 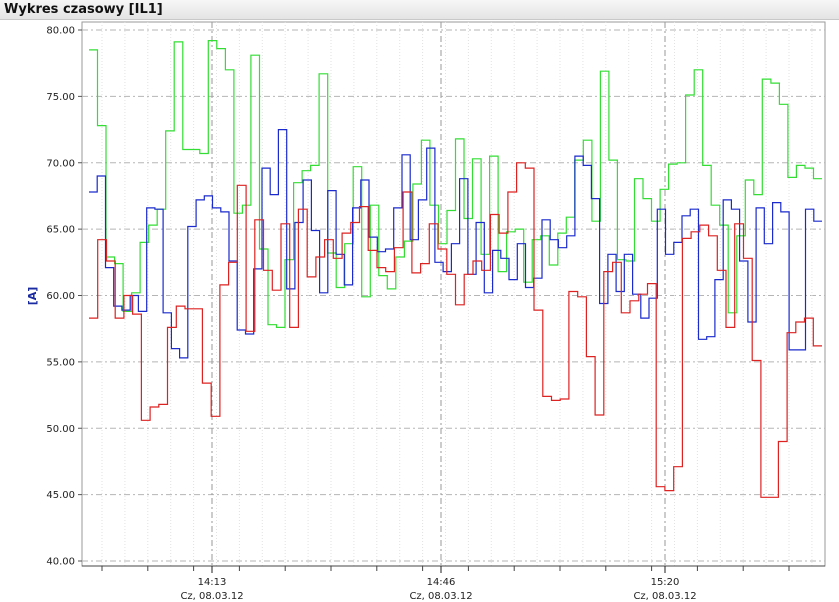 What do you see at coordinates (60, 562) in the screenshot?
I see `y-tick-label: 40.00` at bounding box center [60, 562].